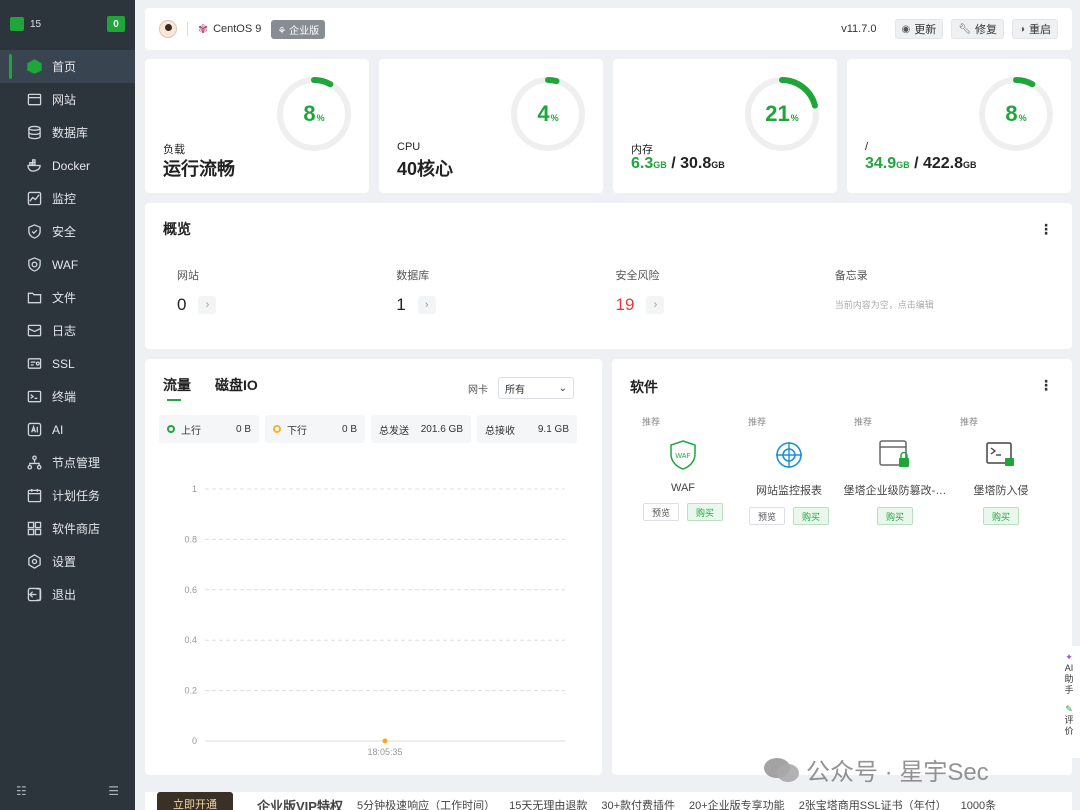 The height and width of the screenshot is (810, 1080). I want to click on ai-assistant-label: 助, so click(1069, 679).